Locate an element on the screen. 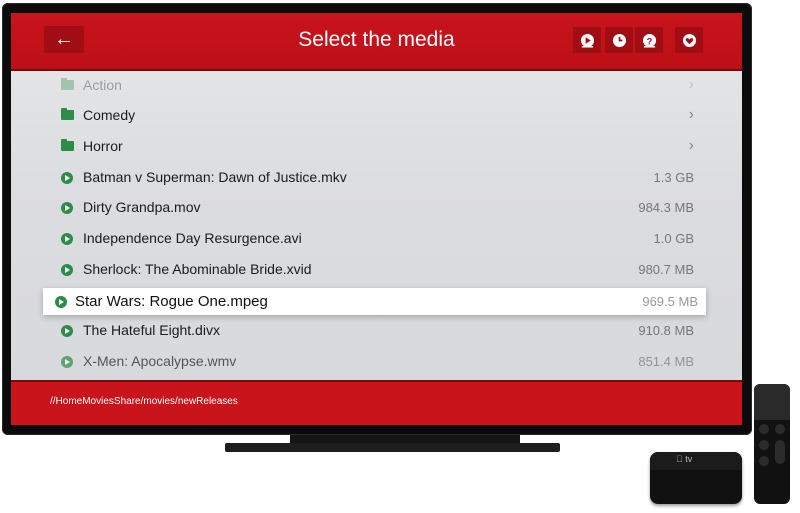 Image resolution: width=800 pixels, height=513 pixels. apple-tv-top is located at coordinates (696, 461).